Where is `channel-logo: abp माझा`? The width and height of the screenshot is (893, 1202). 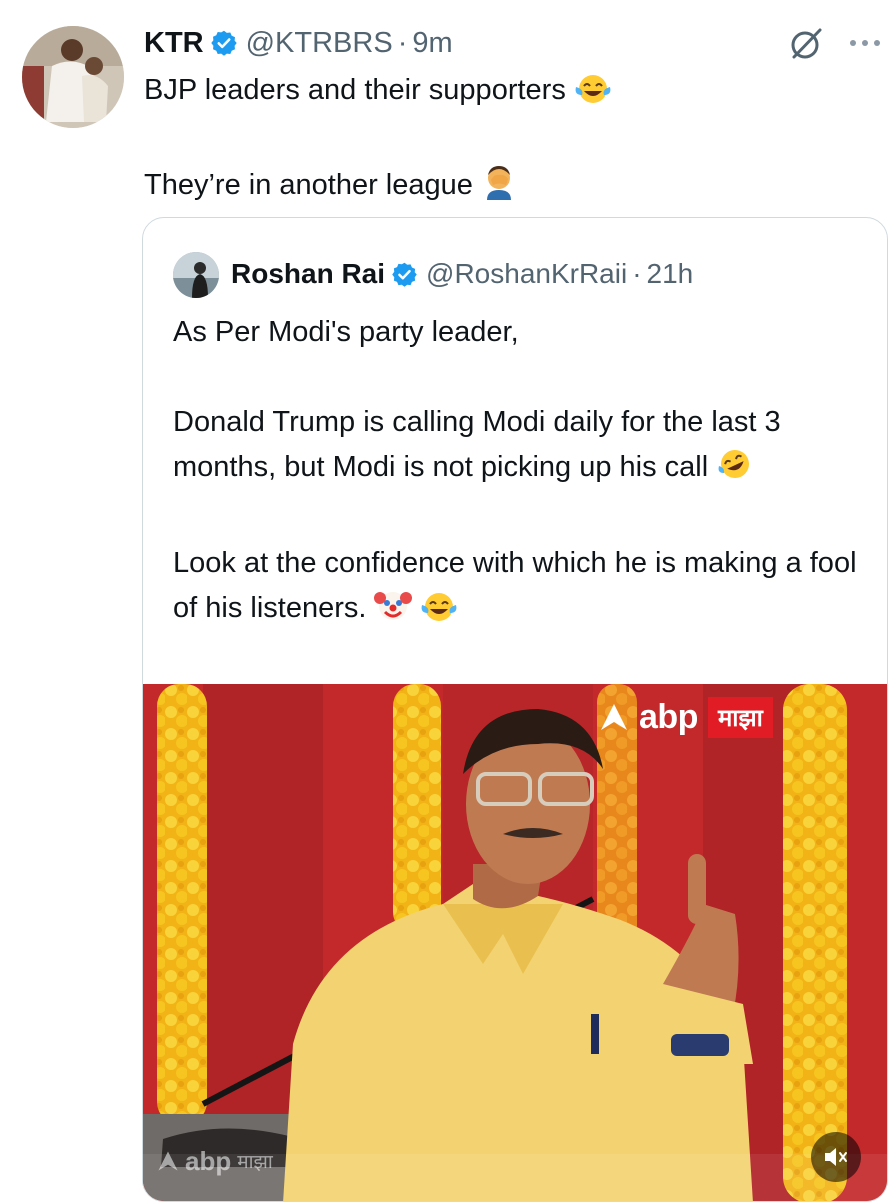
channel-logo: abp माझा is located at coordinates (686, 717).